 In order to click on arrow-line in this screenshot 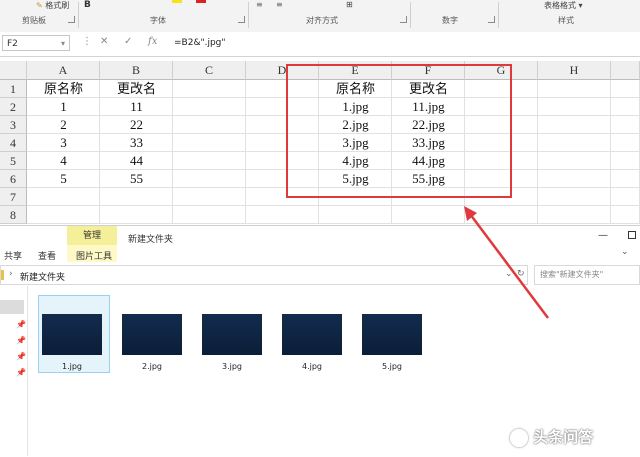, I will do `click(509, 266)`.